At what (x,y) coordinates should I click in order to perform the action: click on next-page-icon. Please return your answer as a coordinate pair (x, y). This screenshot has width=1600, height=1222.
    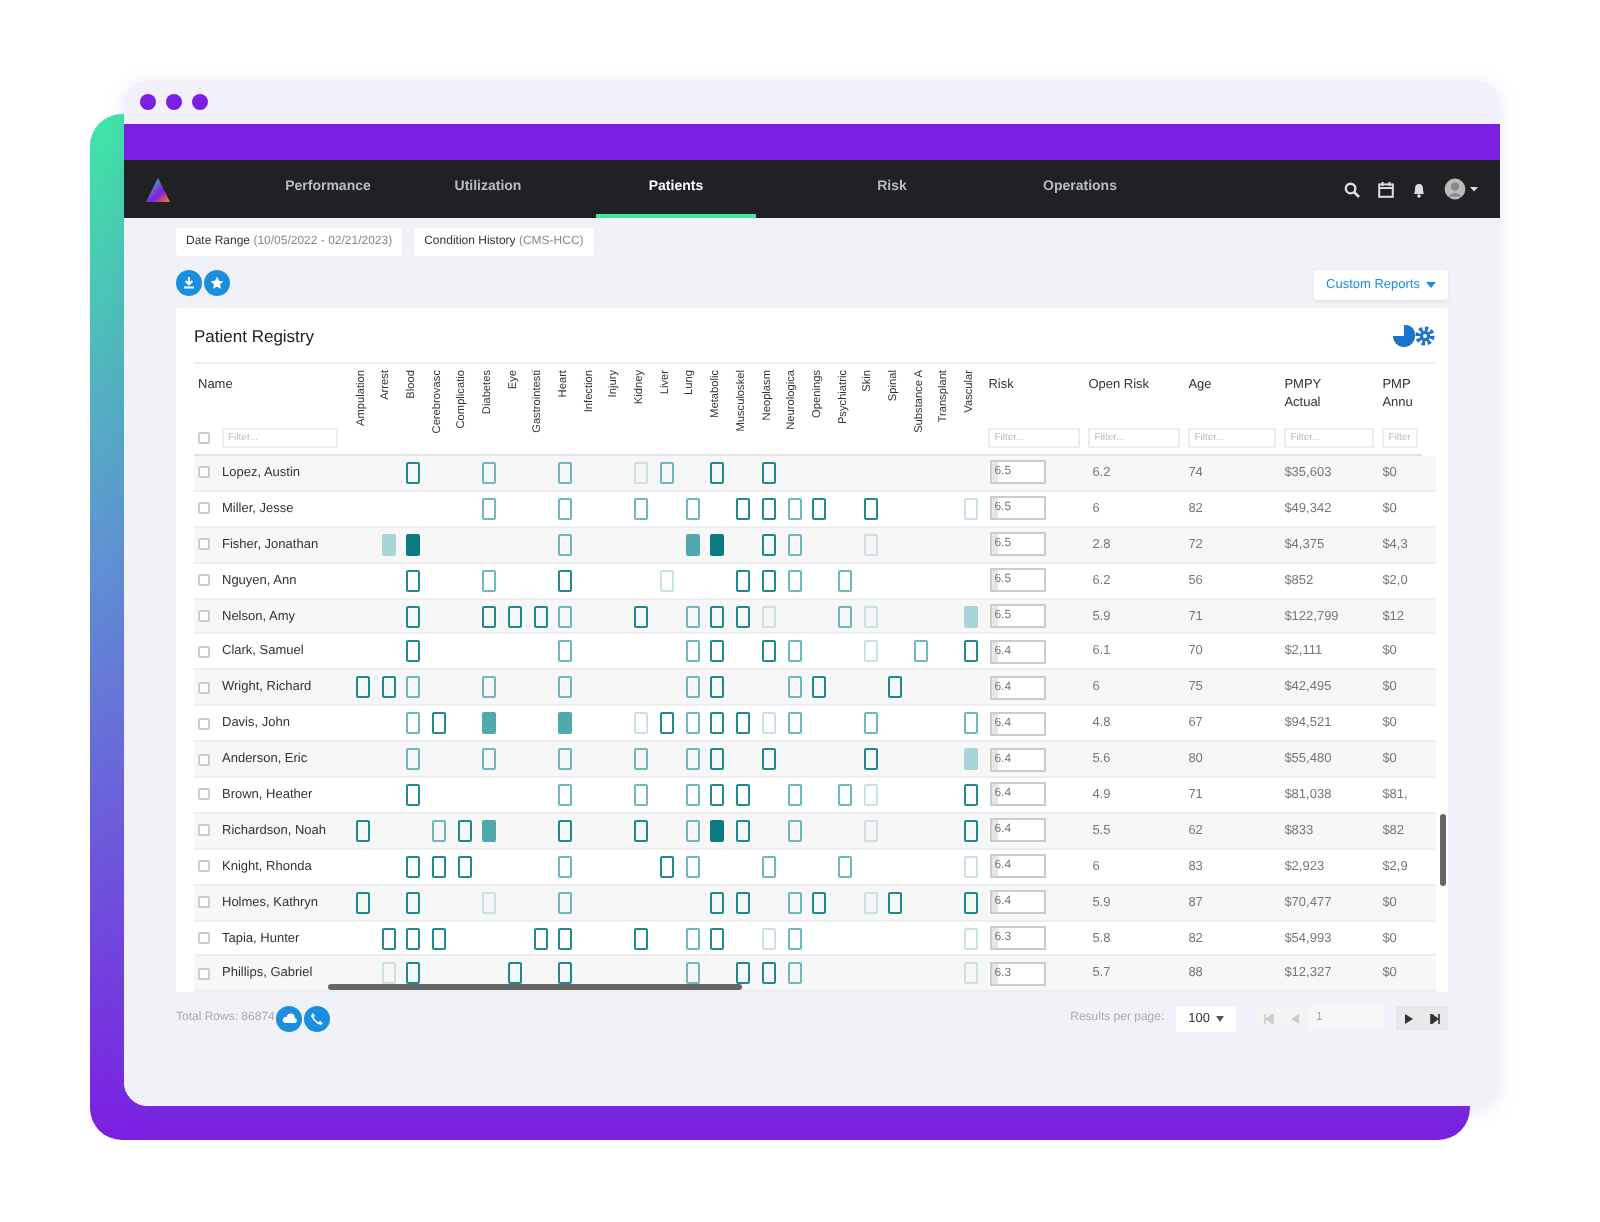
    Looking at the image, I should click on (1409, 1018).